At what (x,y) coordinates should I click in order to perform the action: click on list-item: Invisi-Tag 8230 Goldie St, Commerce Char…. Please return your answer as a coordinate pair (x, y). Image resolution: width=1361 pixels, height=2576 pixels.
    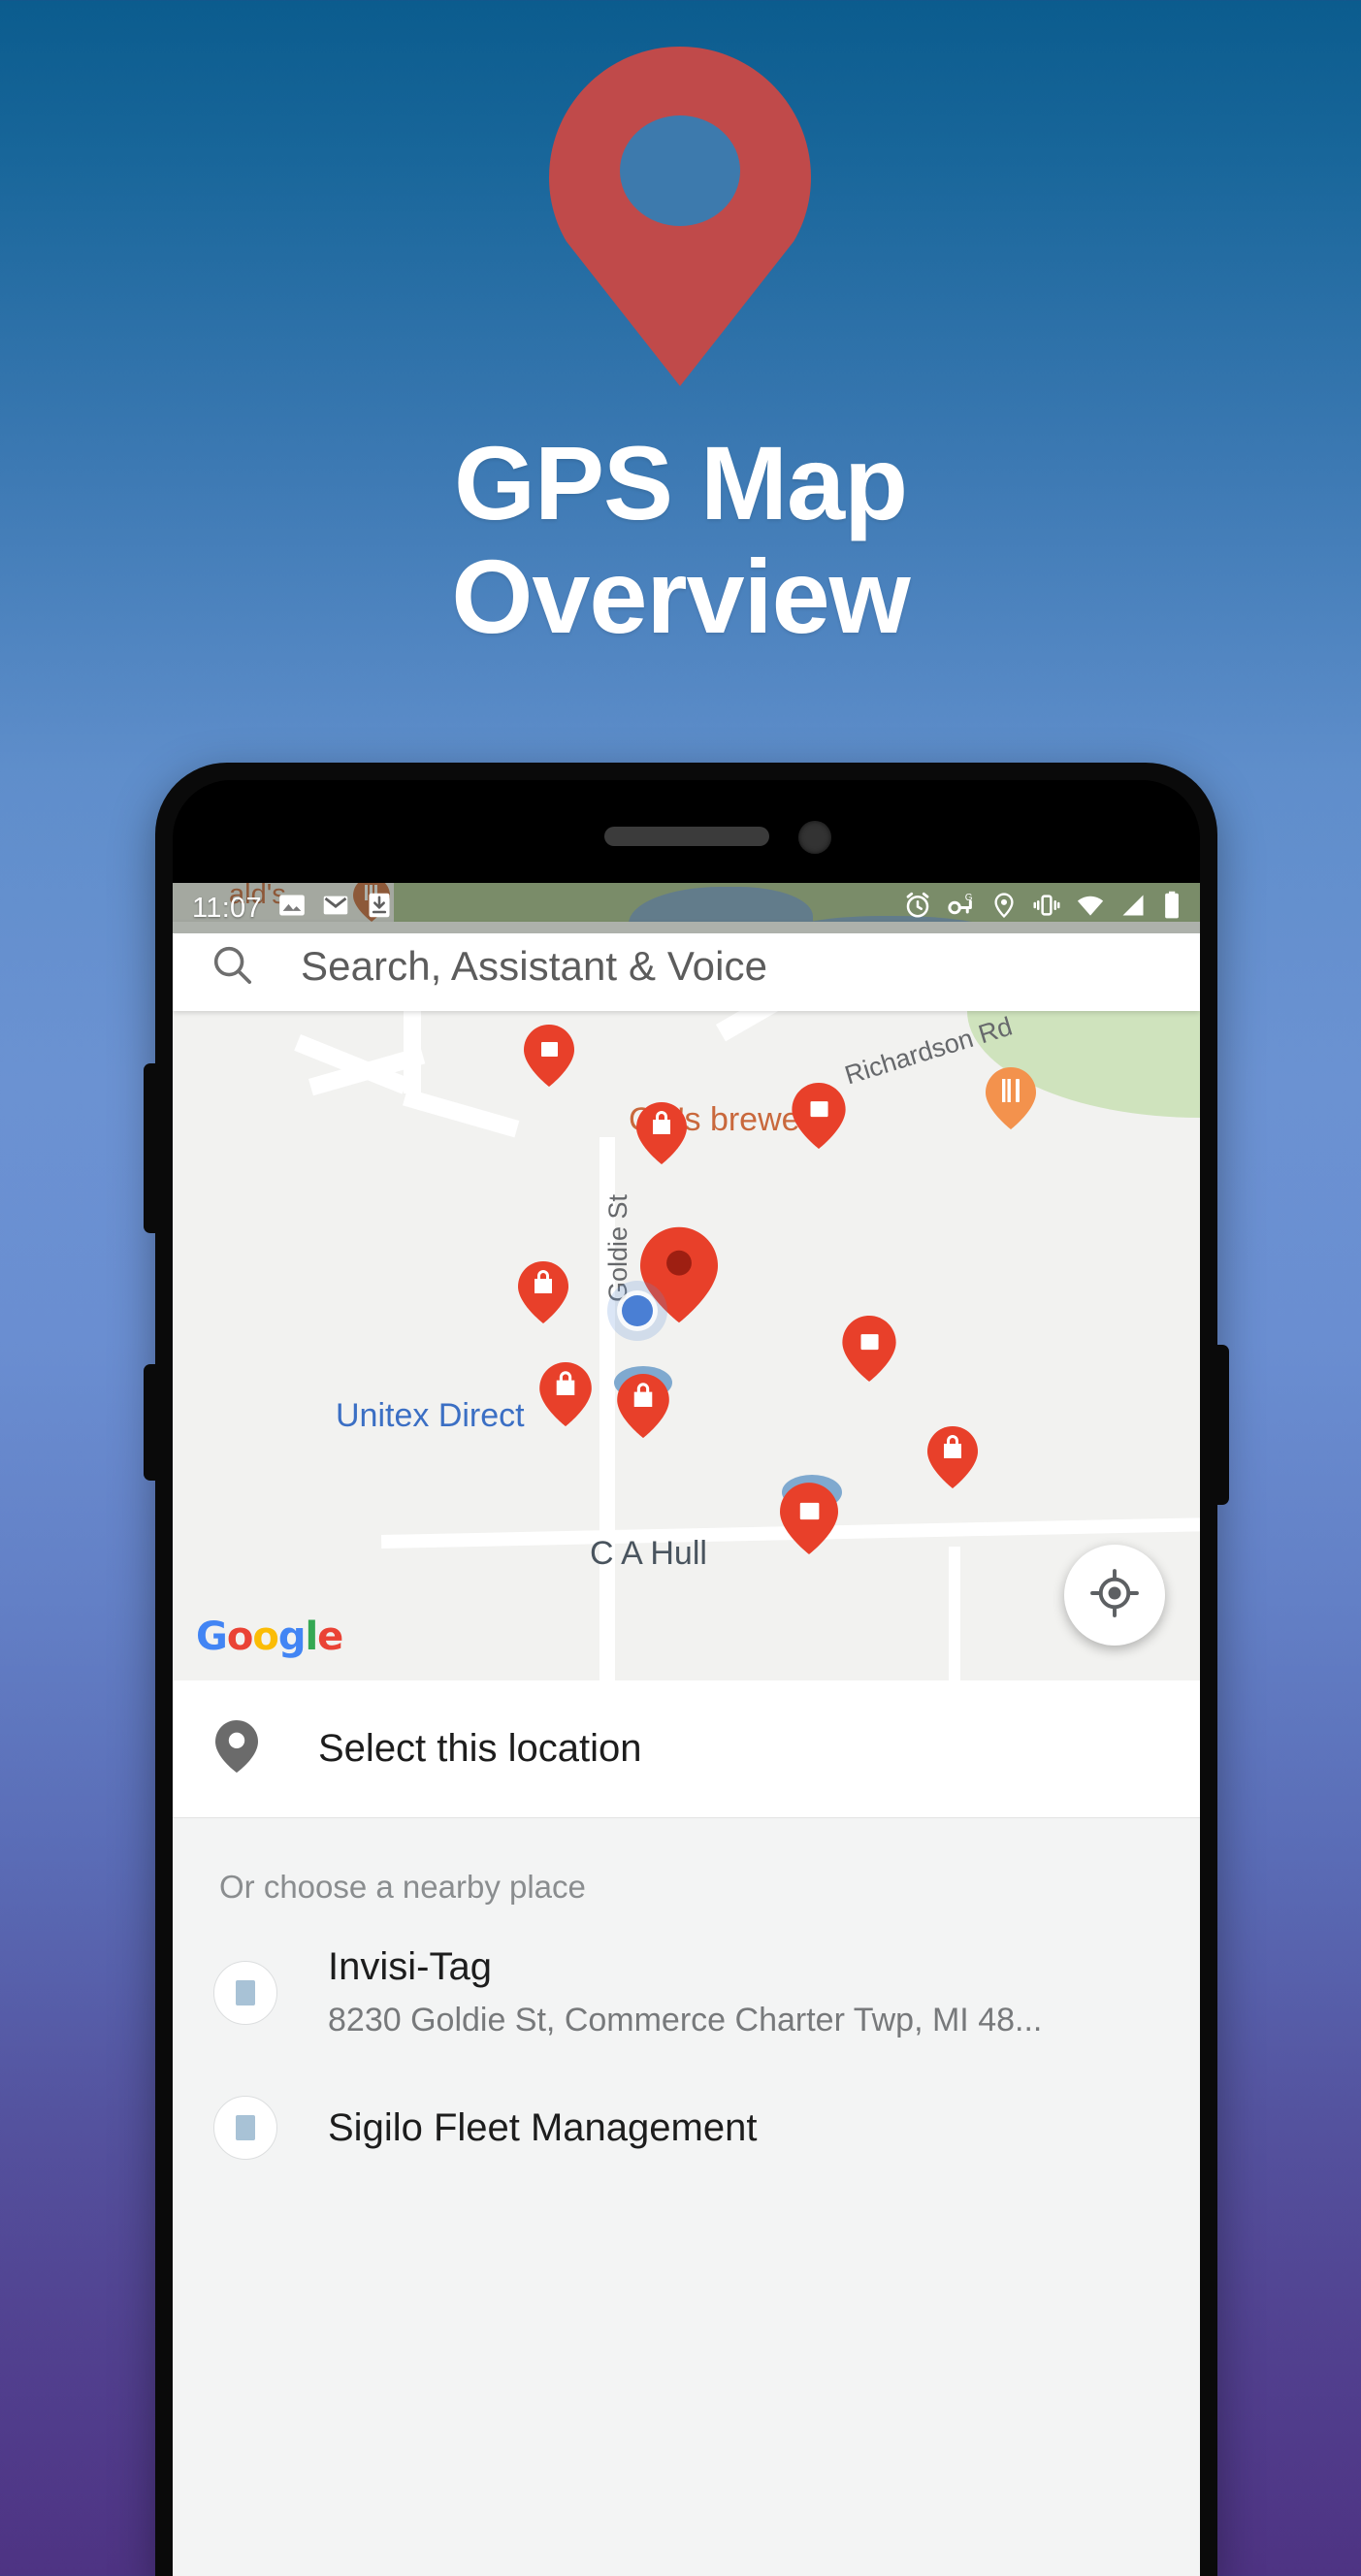
    Looking at the image, I should click on (686, 1975).